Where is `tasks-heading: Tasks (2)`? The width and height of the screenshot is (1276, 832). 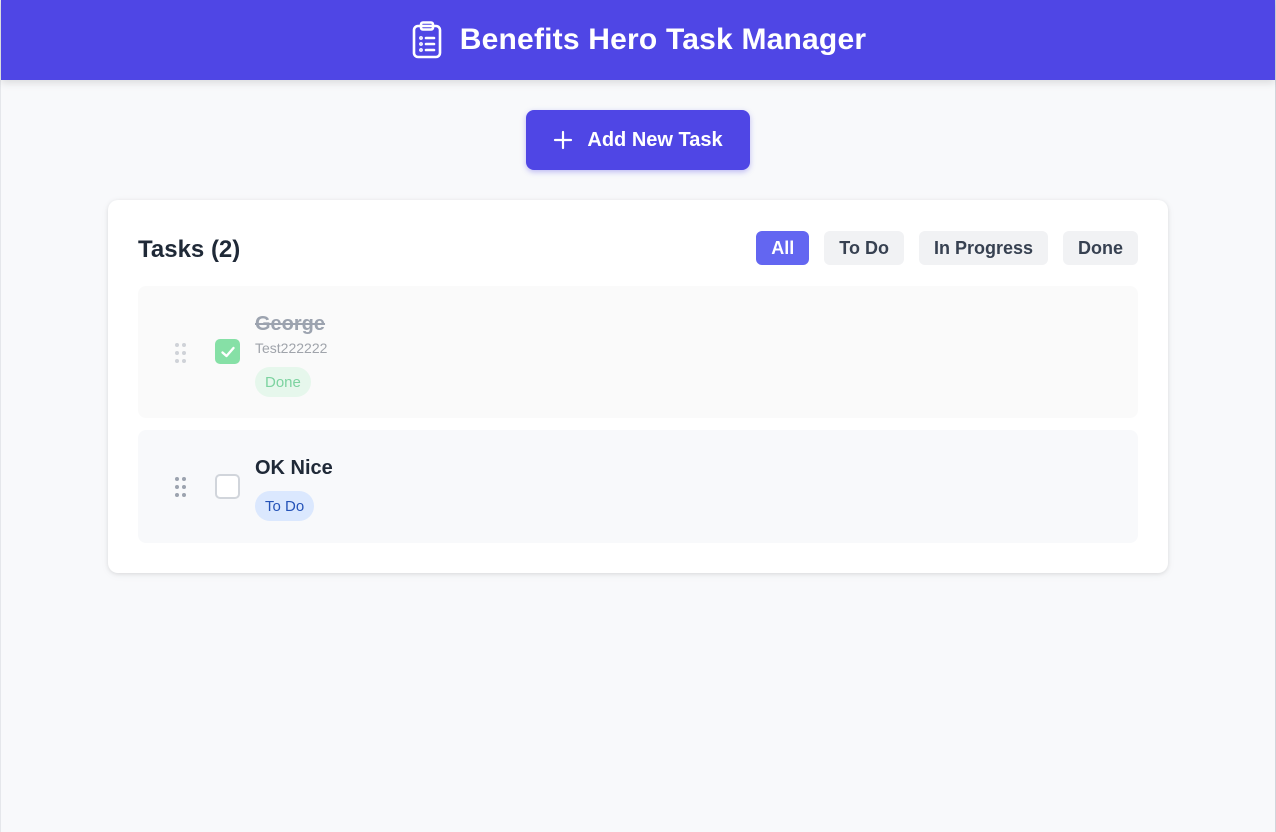 tasks-heading: Tasks (2) is located at coordinates (189, 249).